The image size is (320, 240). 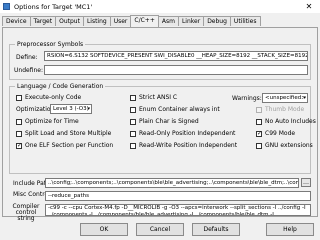 What do you see at coordinates (259, 145) in the screenshot?
I see `gnu-ext-box` at bounding box center [259, 145].